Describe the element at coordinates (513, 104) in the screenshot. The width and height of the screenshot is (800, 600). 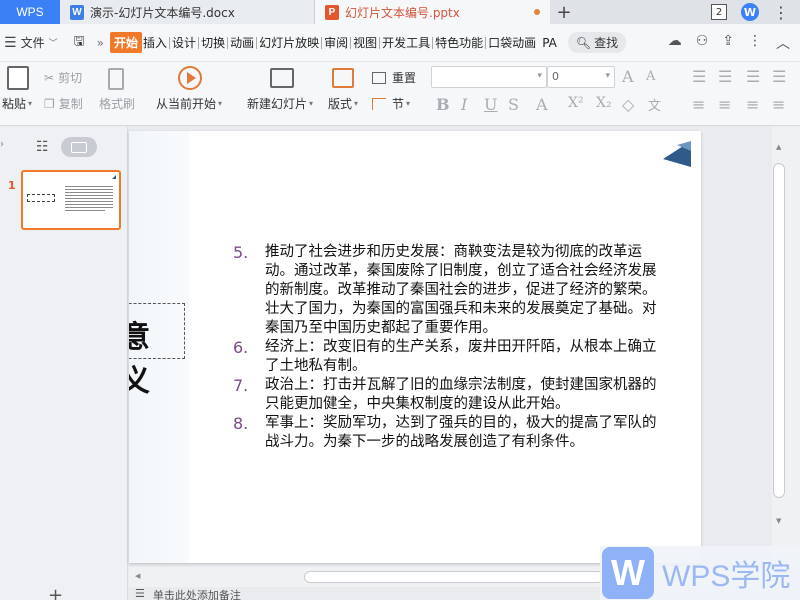
I see `strikethrough-icon: S` at that location.